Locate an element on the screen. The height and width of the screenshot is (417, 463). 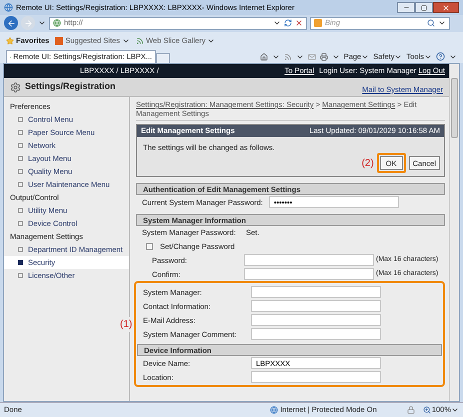
close-button is located at coordinates (446, 7).